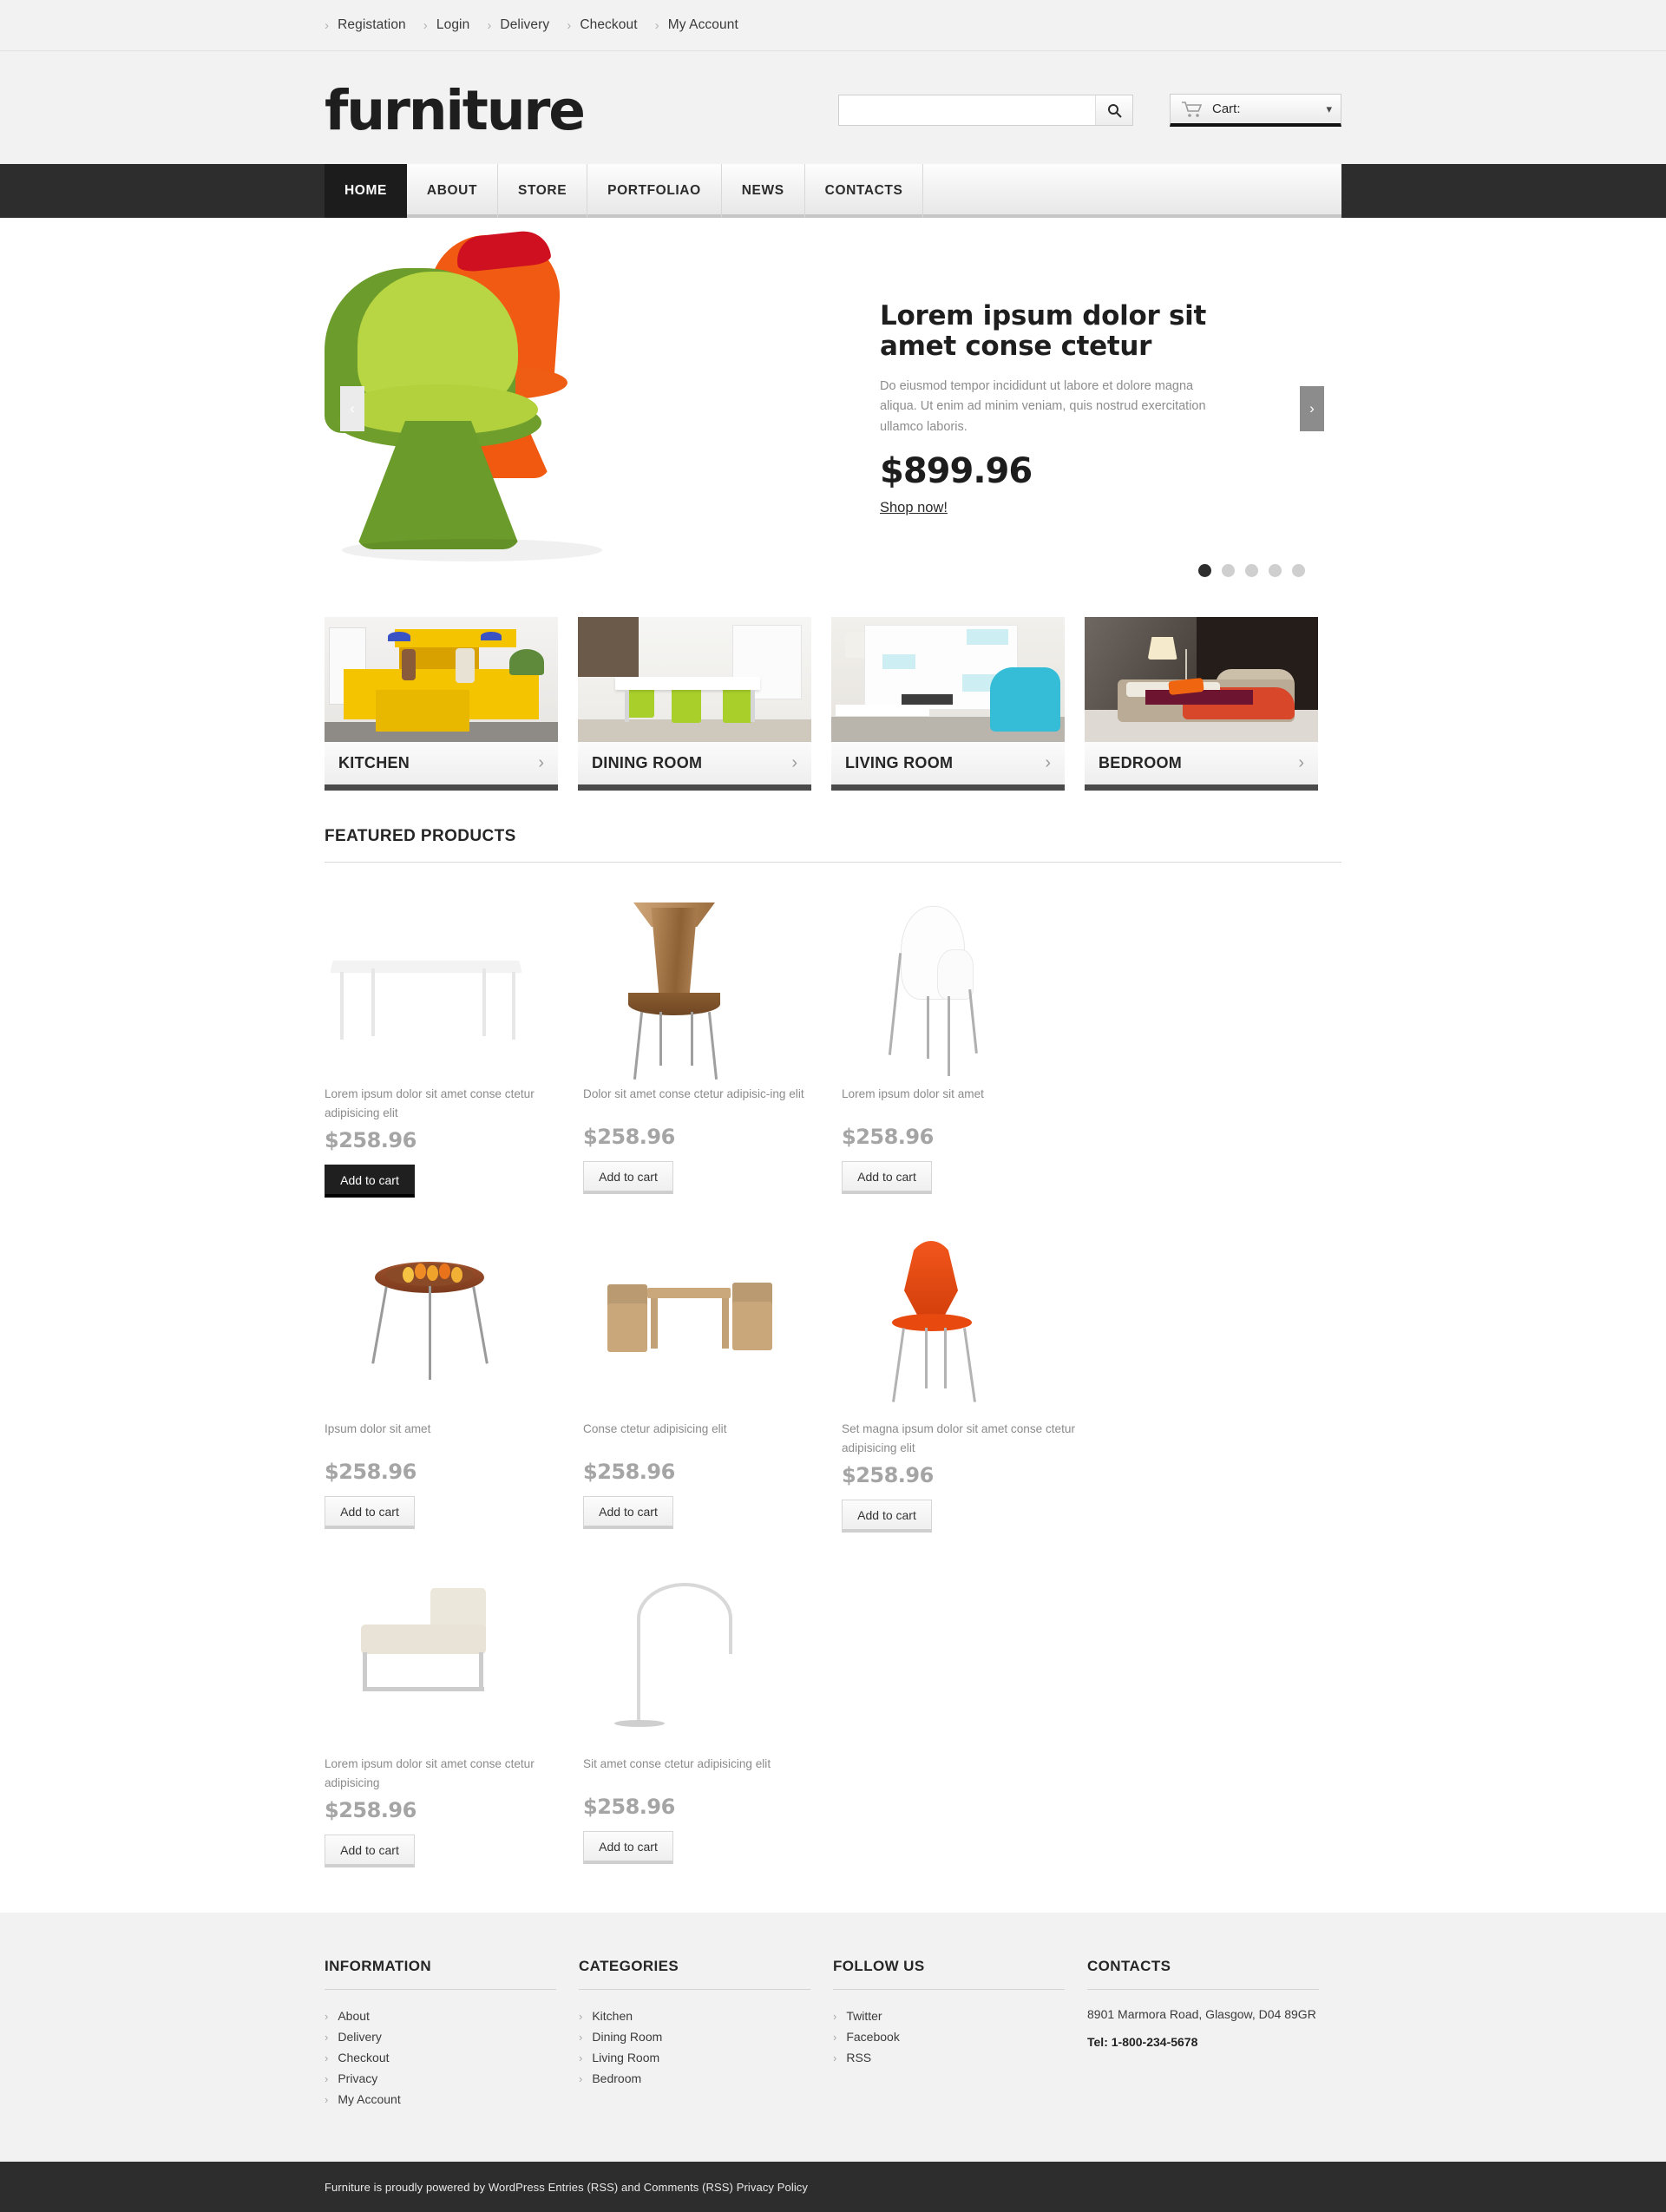  I want to click on topbar-link-delivery: › Delivery, so click(509, 25).